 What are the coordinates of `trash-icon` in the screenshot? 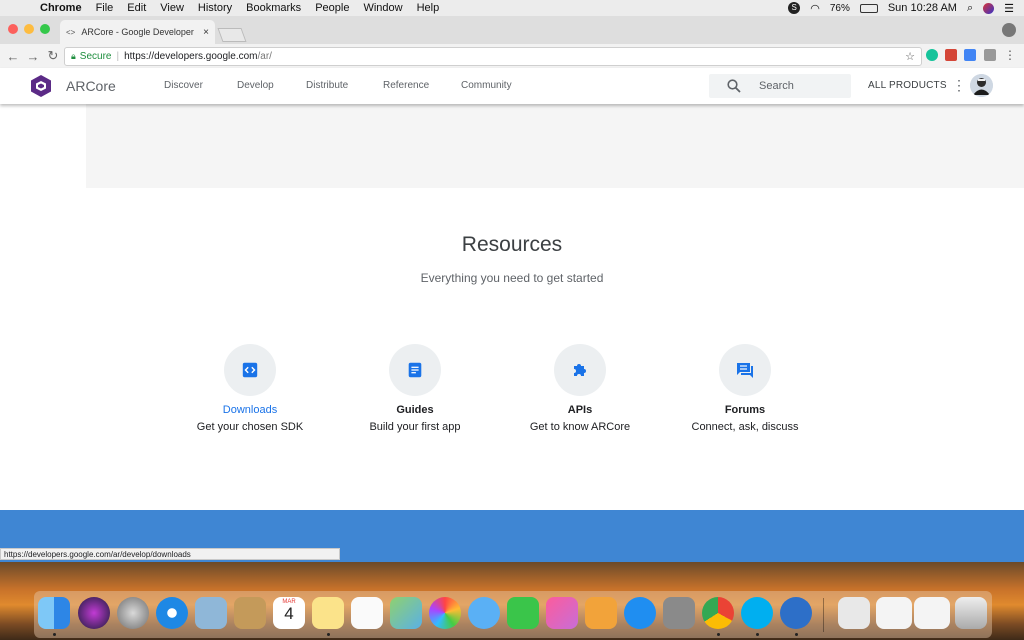 It's located at (971, 613).